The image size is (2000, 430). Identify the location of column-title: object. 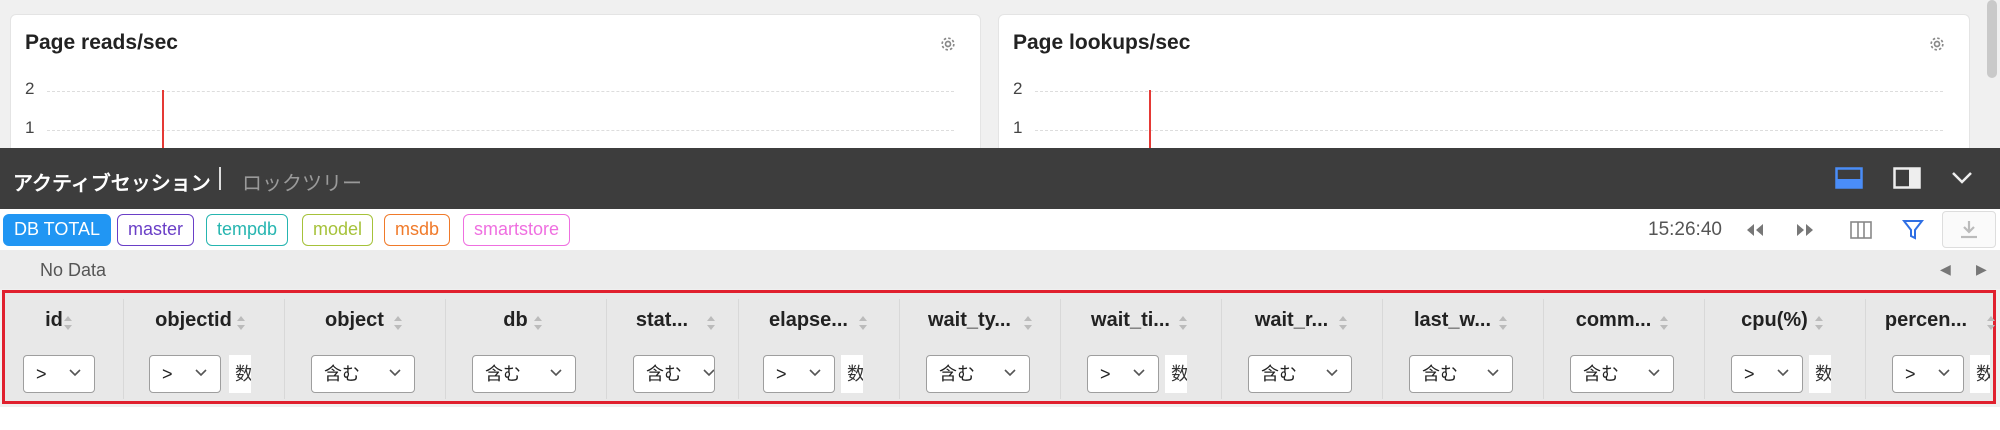
(354, 320).